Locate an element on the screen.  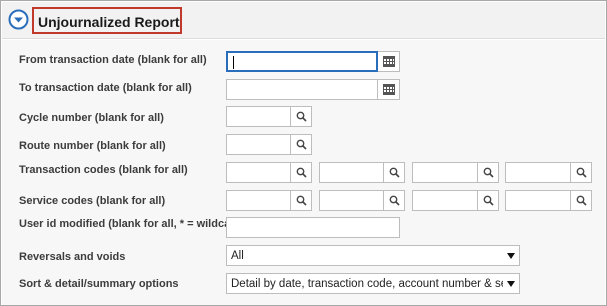
title-highlight: Unjournalized Report is located at coordinates (107, 20).